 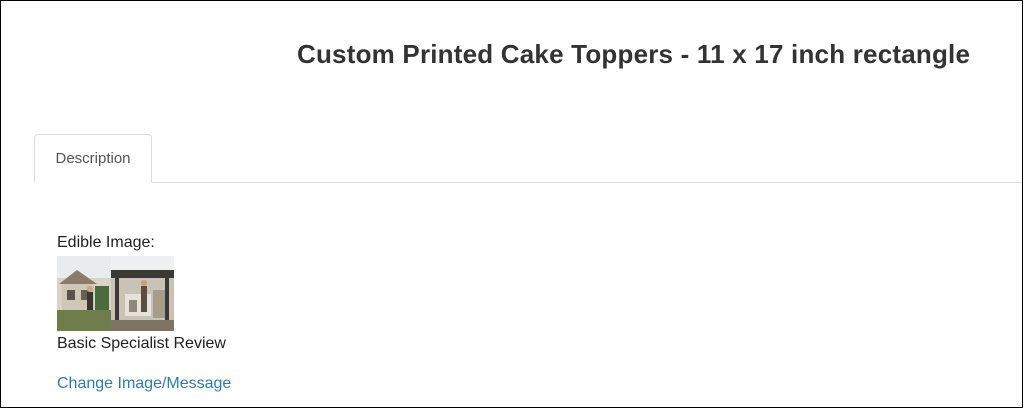 What do you see at coordinates (115, 293) in the screenshot?
I see `edible-image-thumbnail` at bounding box center [115, 293].